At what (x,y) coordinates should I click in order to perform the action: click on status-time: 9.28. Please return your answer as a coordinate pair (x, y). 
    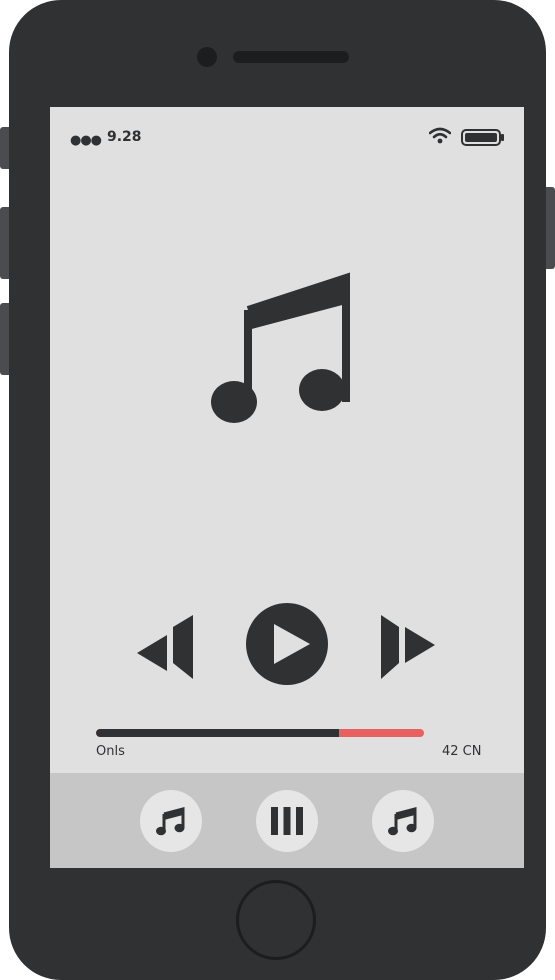
    Looking at the image, I should click on (124, 137).